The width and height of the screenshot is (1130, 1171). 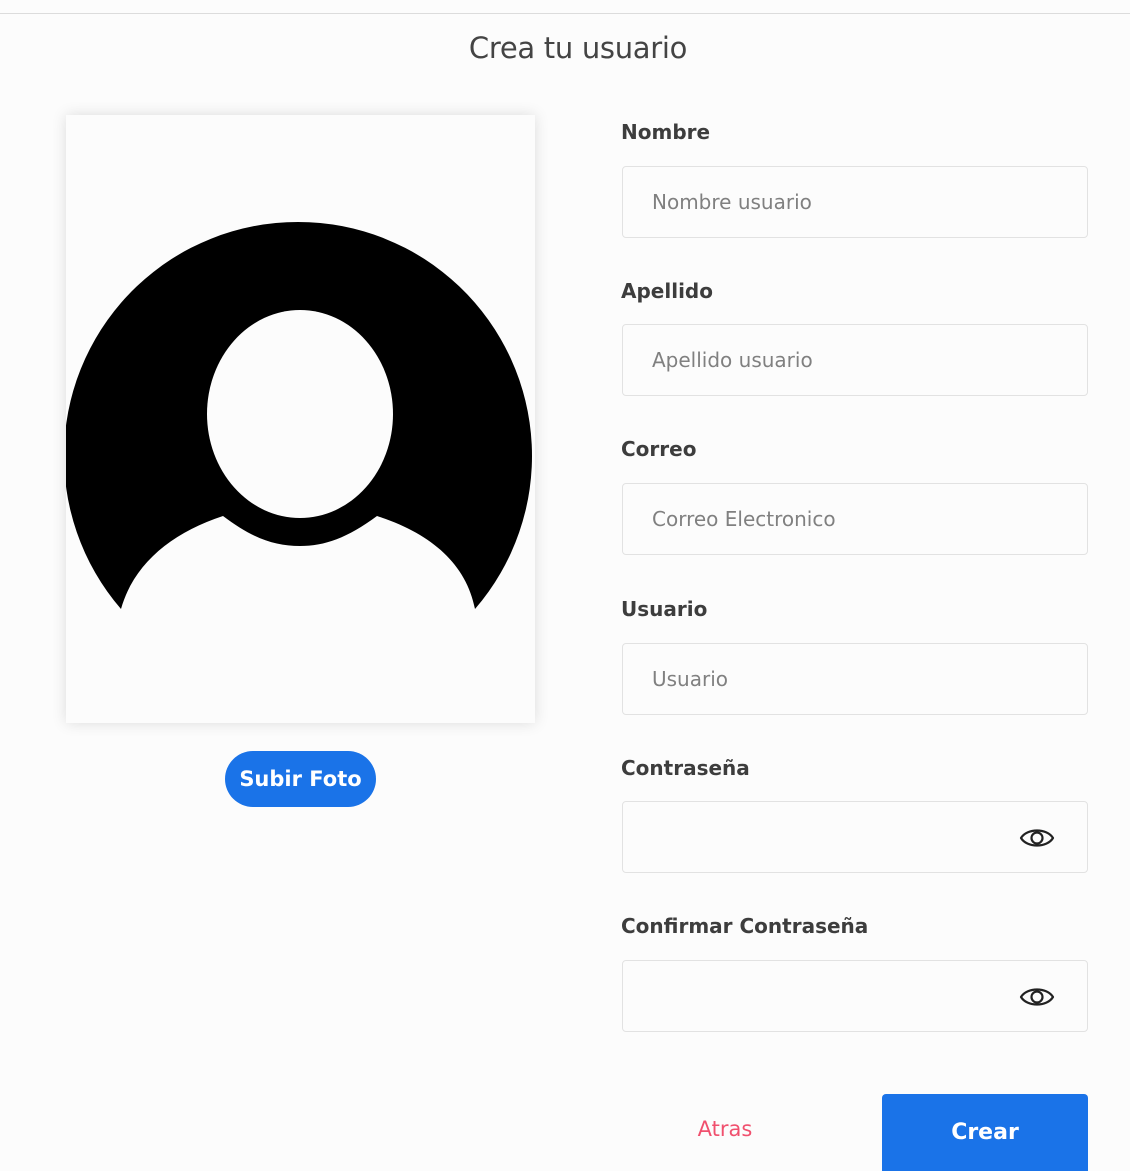 What do you see at coordinates (659, 449) in the screenshot?
I see `email-label: Correo` at bounding box center [659, 449].